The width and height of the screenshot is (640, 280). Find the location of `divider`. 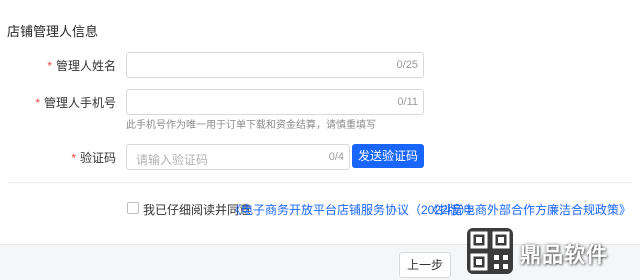

divider is located at coordinates (320, 182).